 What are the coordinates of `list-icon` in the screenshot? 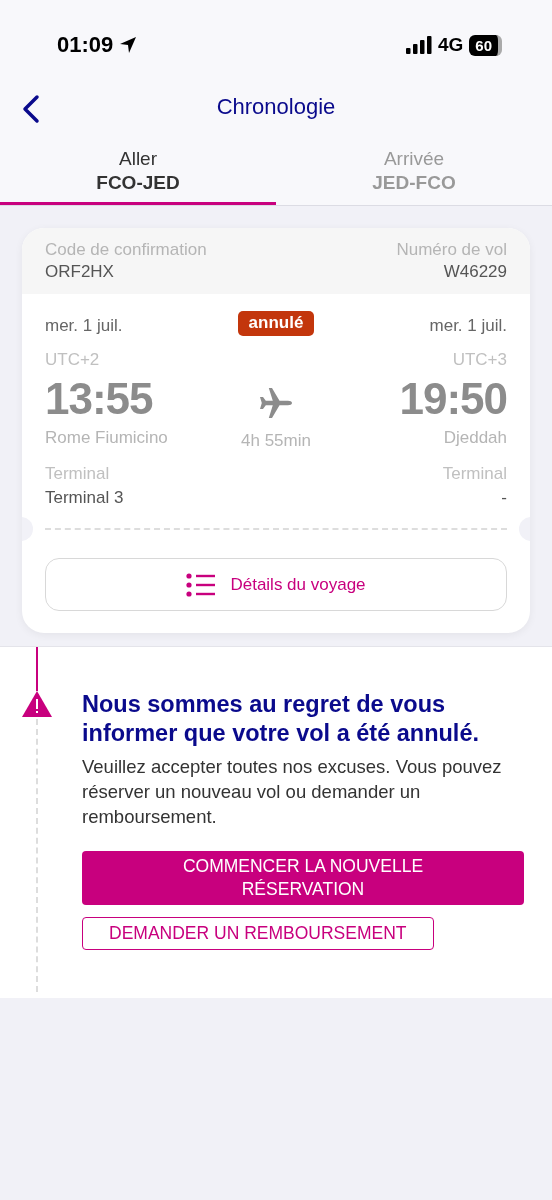 It's located at (201, 584).